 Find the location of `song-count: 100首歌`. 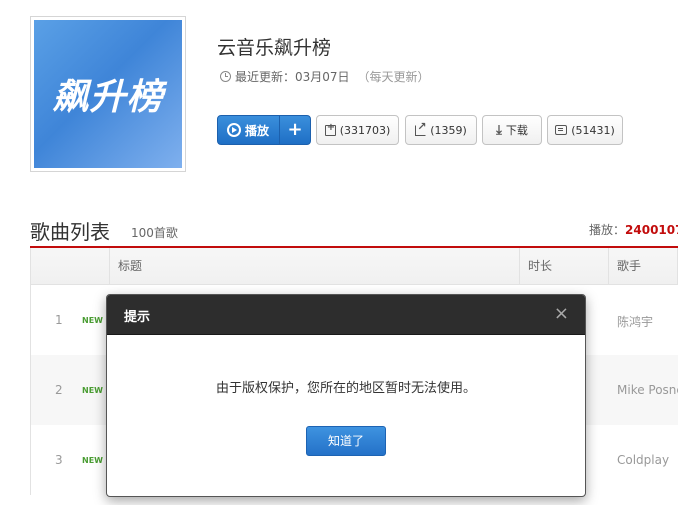

song-count: 100首歌 is located at coordinates (154, 233).